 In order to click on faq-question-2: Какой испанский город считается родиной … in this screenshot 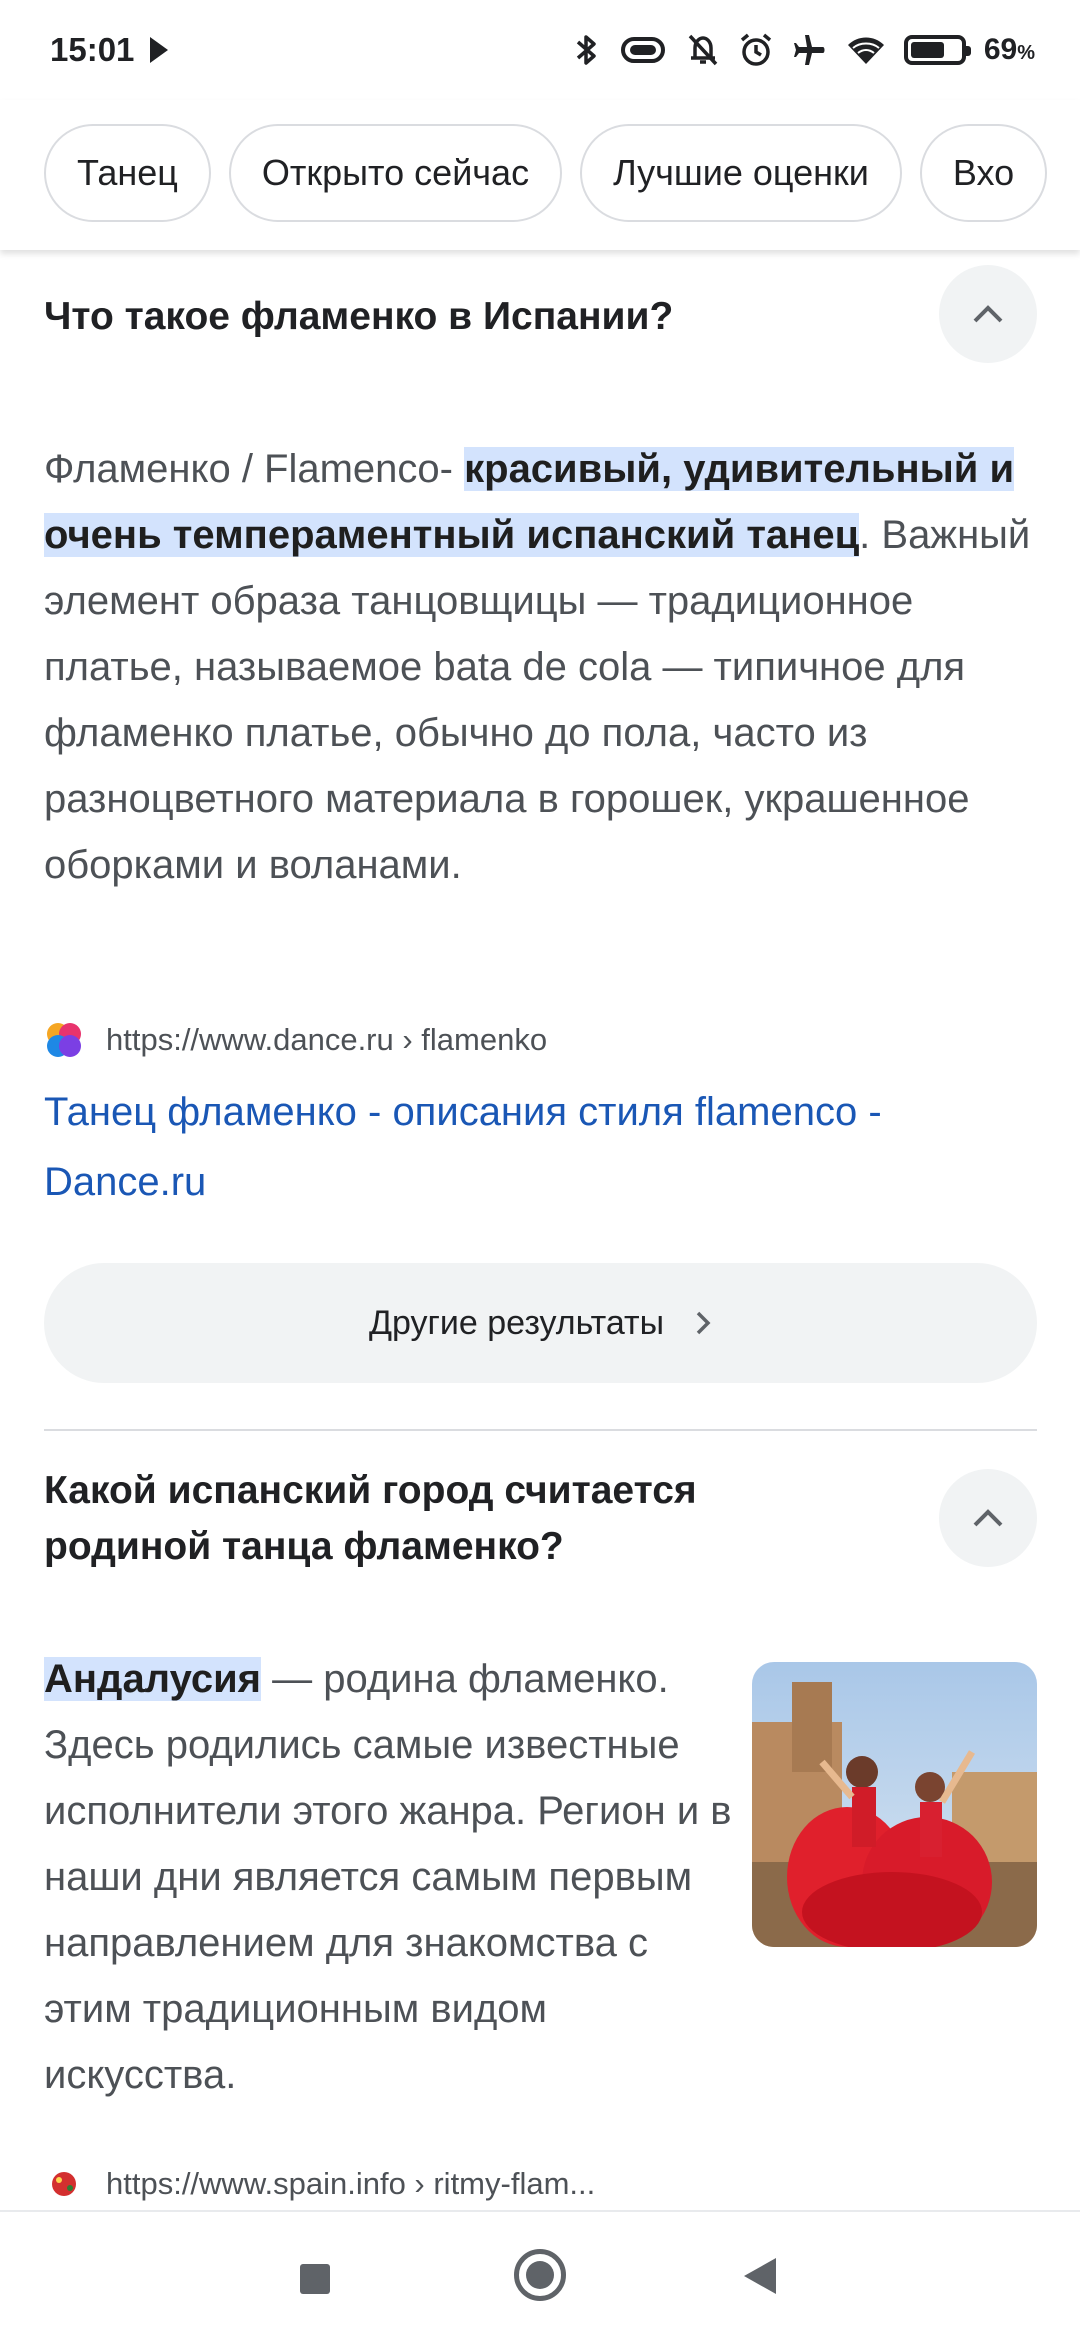, I will do `click(444, 1519)`.